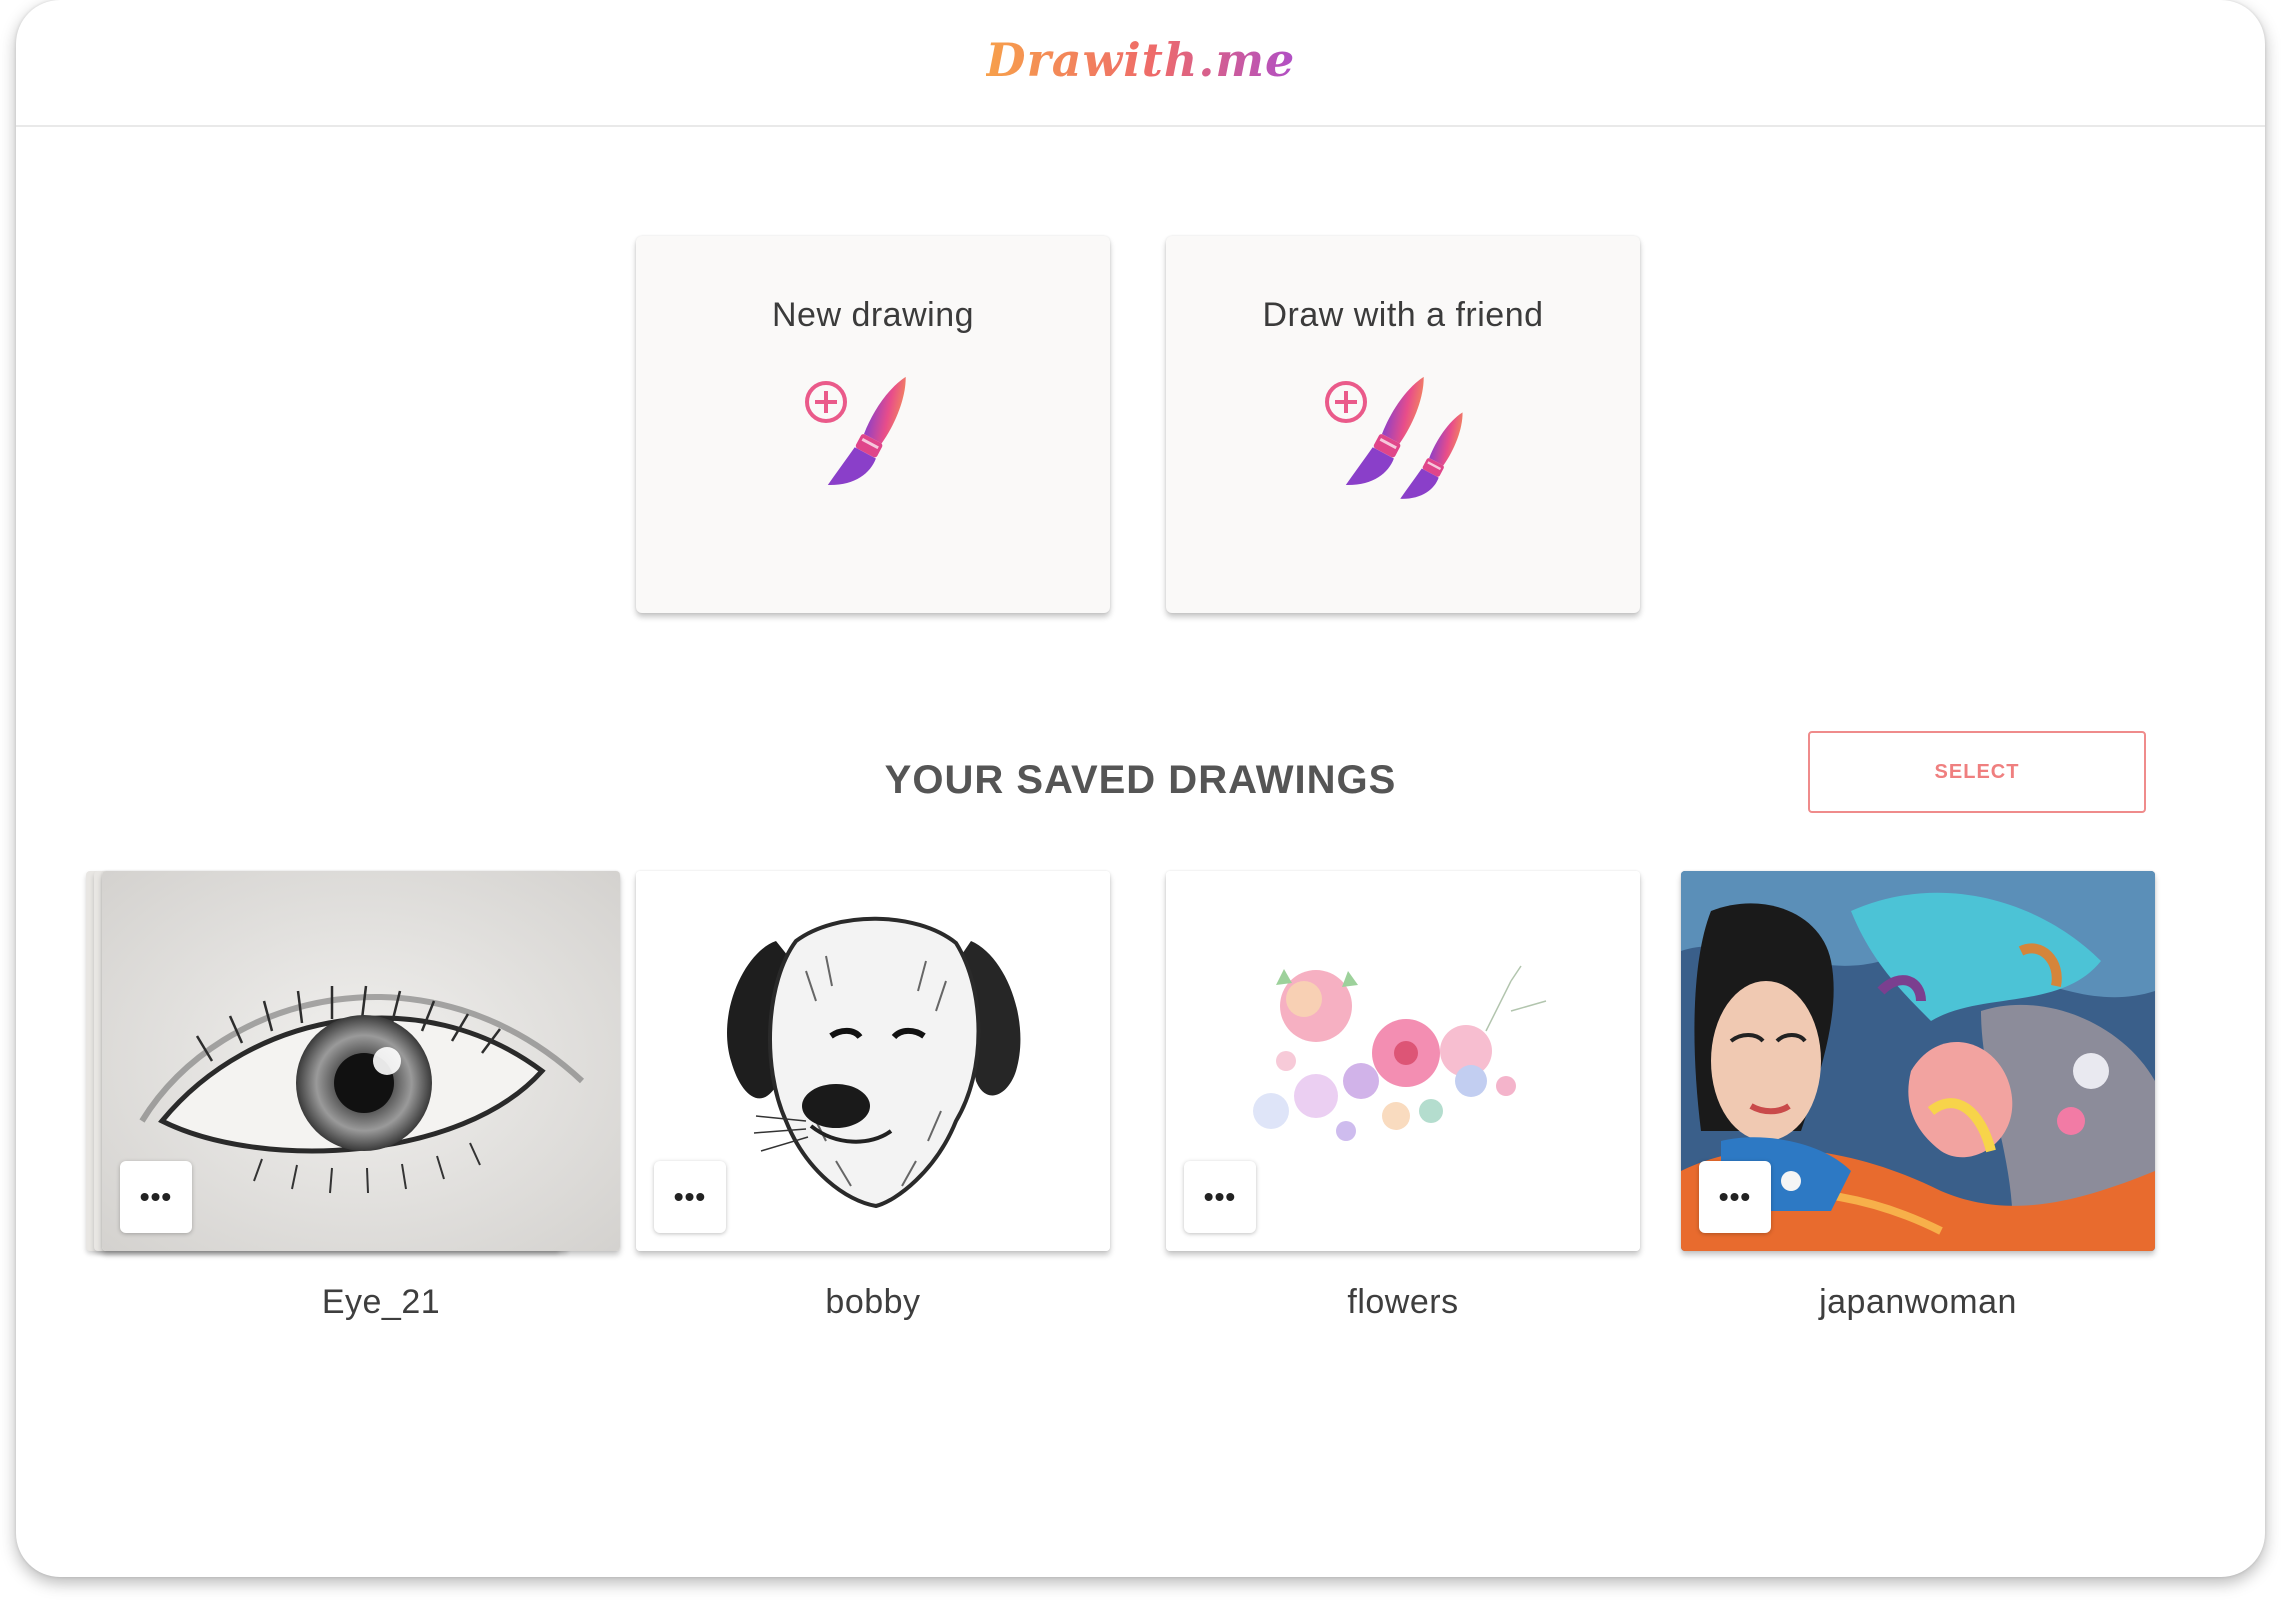 This screenshot has width=2281, height=1609. What do you see at coordinates (1918, 1302) in the screenshot?
I see `drawing-caption-japanwoman: japanwoman` at bounding box center [1918, 1302].